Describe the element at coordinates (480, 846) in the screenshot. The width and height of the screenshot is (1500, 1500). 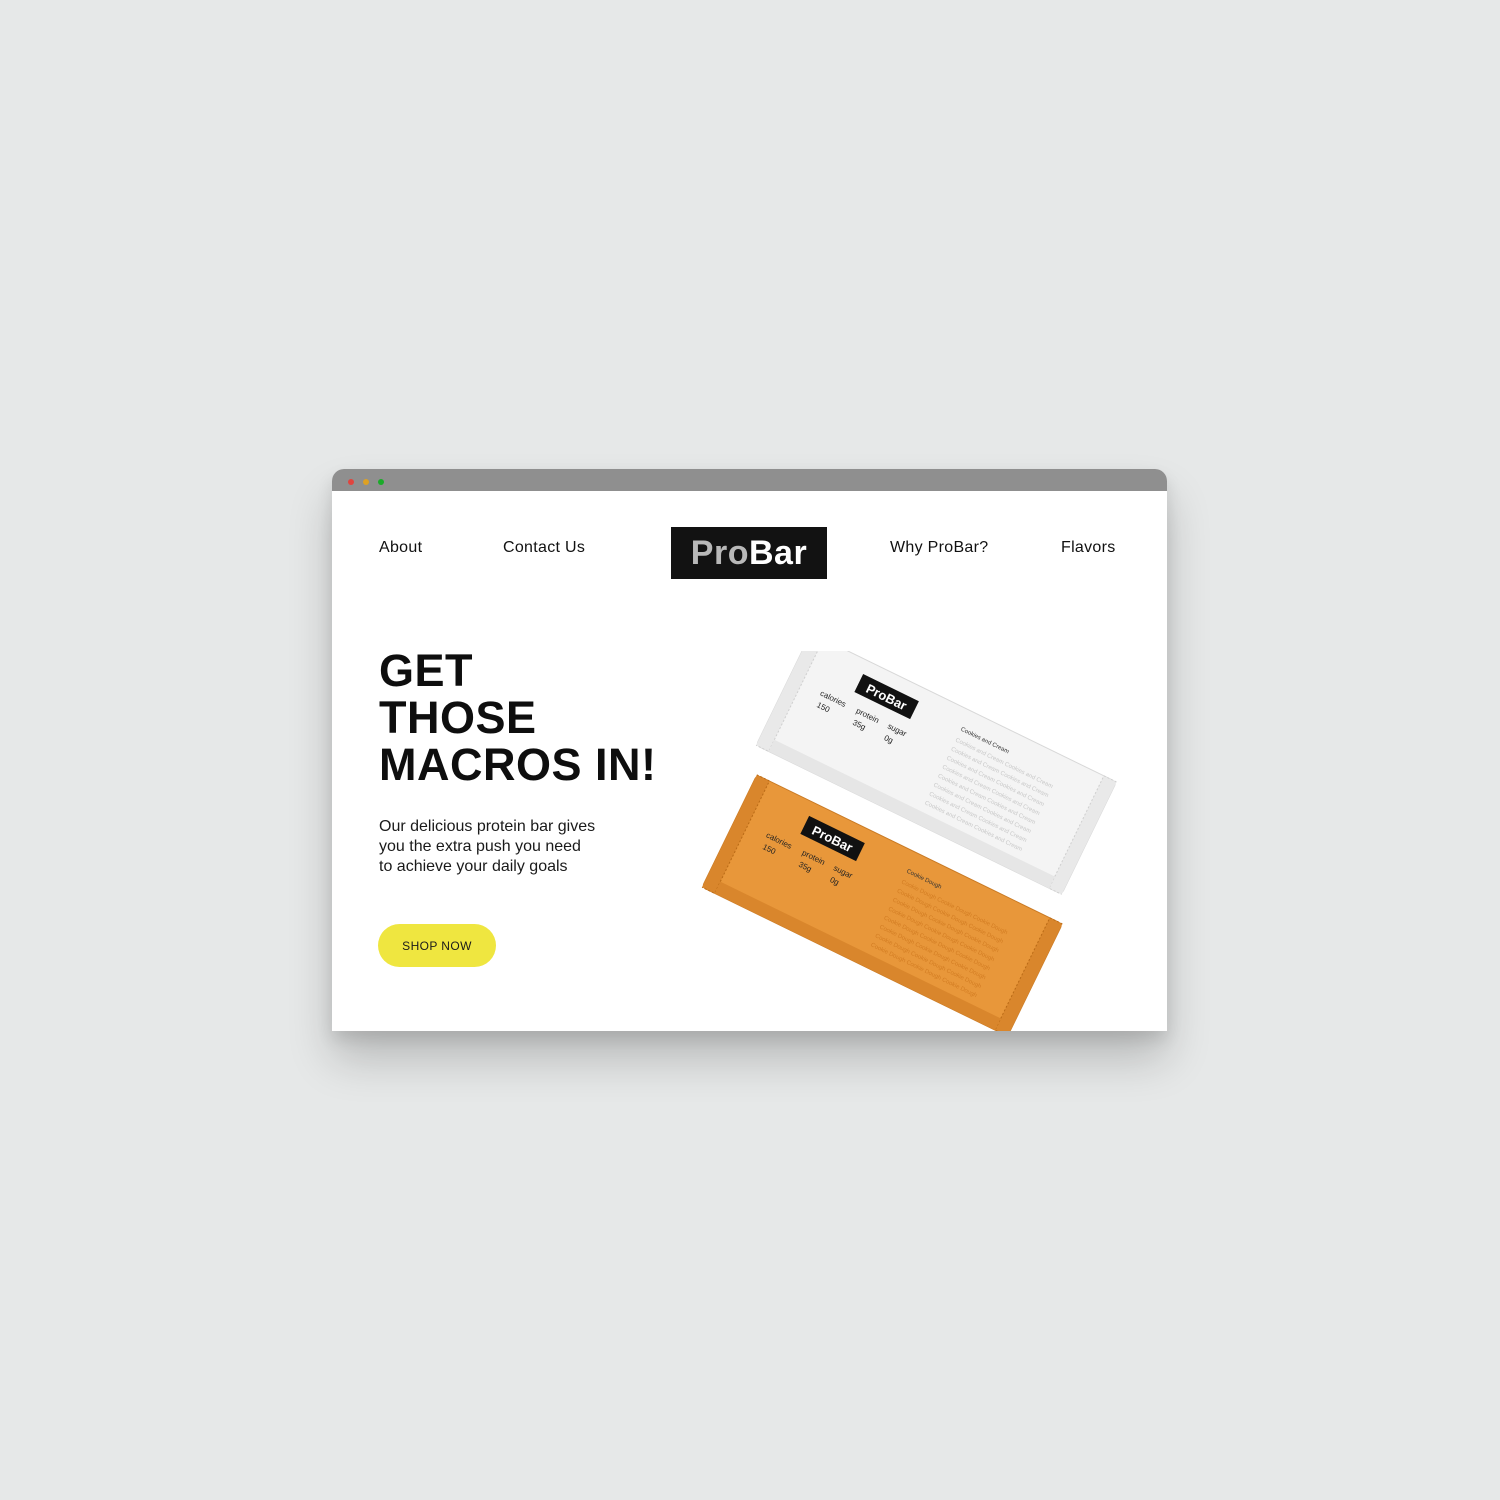
I see `description-line-2: you the extra push you need` at that location.